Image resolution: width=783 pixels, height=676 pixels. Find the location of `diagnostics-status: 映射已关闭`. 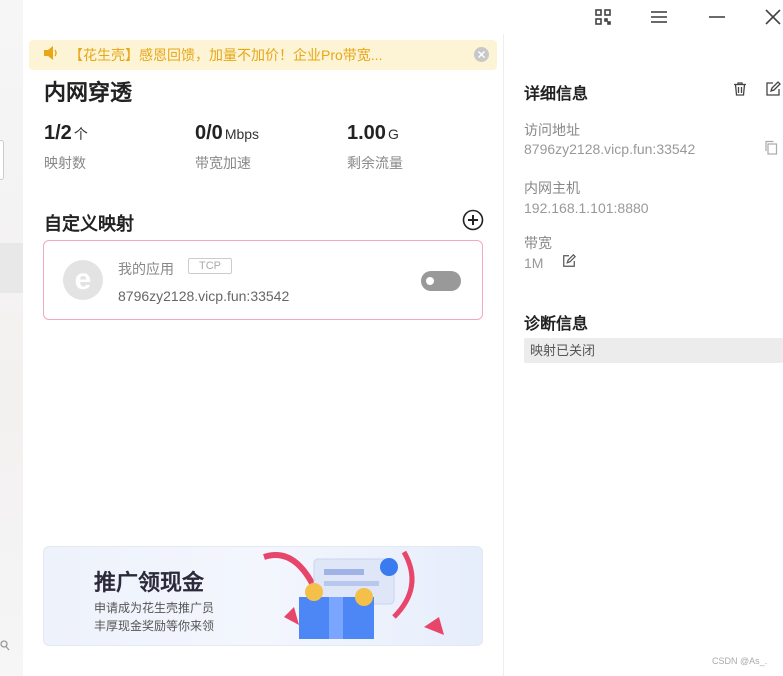

diagnostics-status: 映射已关闭 is located at coordinates (653, 350).